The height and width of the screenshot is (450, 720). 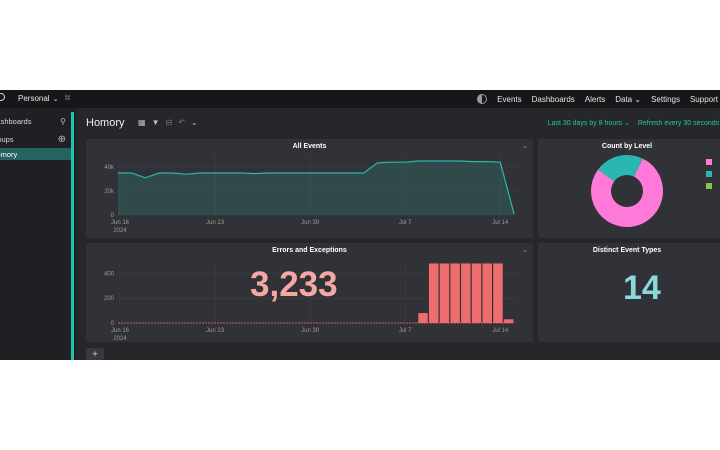 I want to click on nav-data: Data ⌄, so click(x=628, y=99).